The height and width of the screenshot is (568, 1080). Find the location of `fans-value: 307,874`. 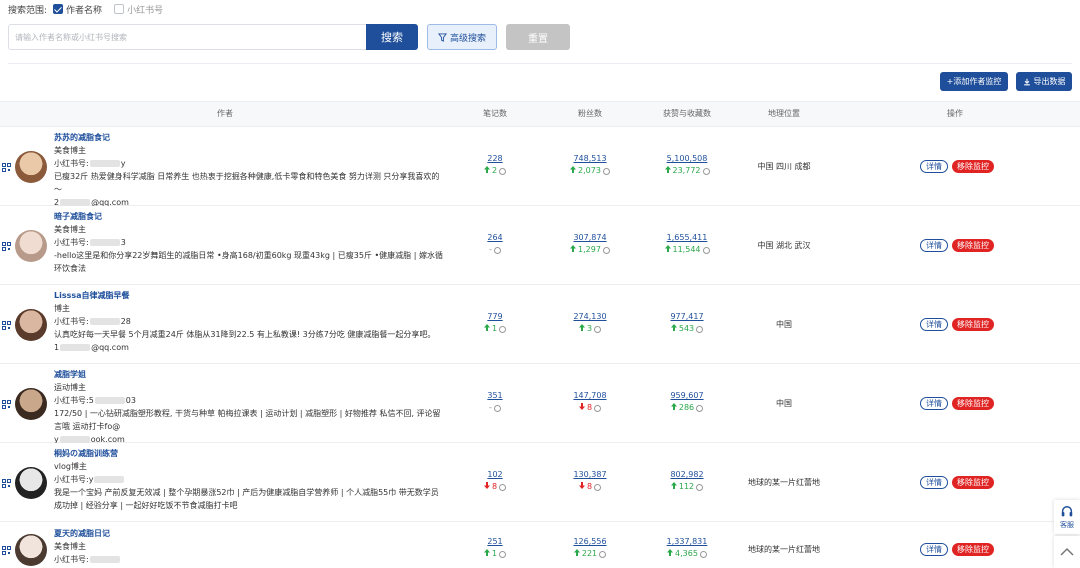

fans-value: 307,874 is located at coordinates (590, 238).